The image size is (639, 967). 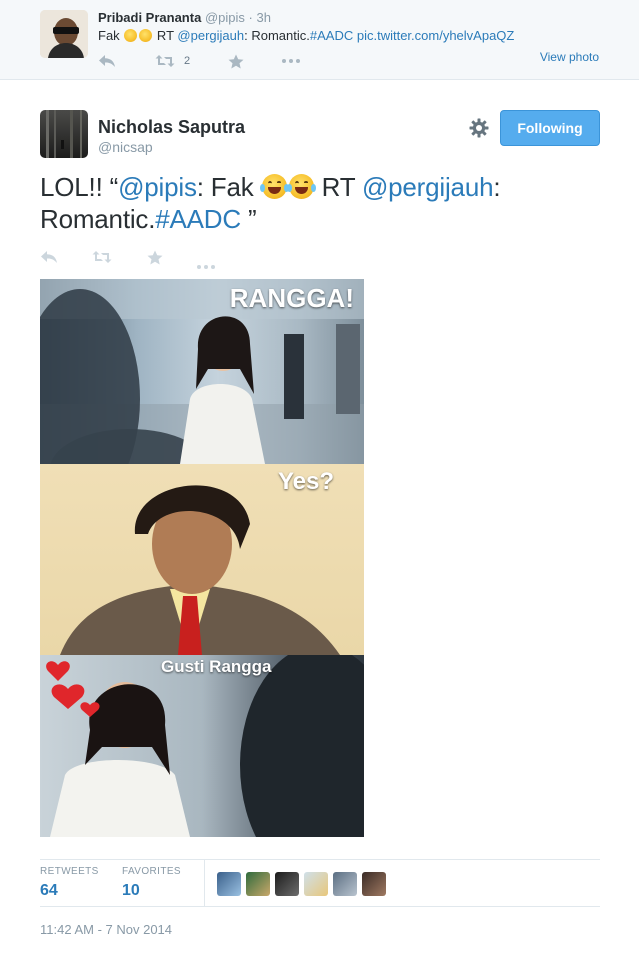 I want to click on mention-link: @pipis, so click(x=157, y=187).